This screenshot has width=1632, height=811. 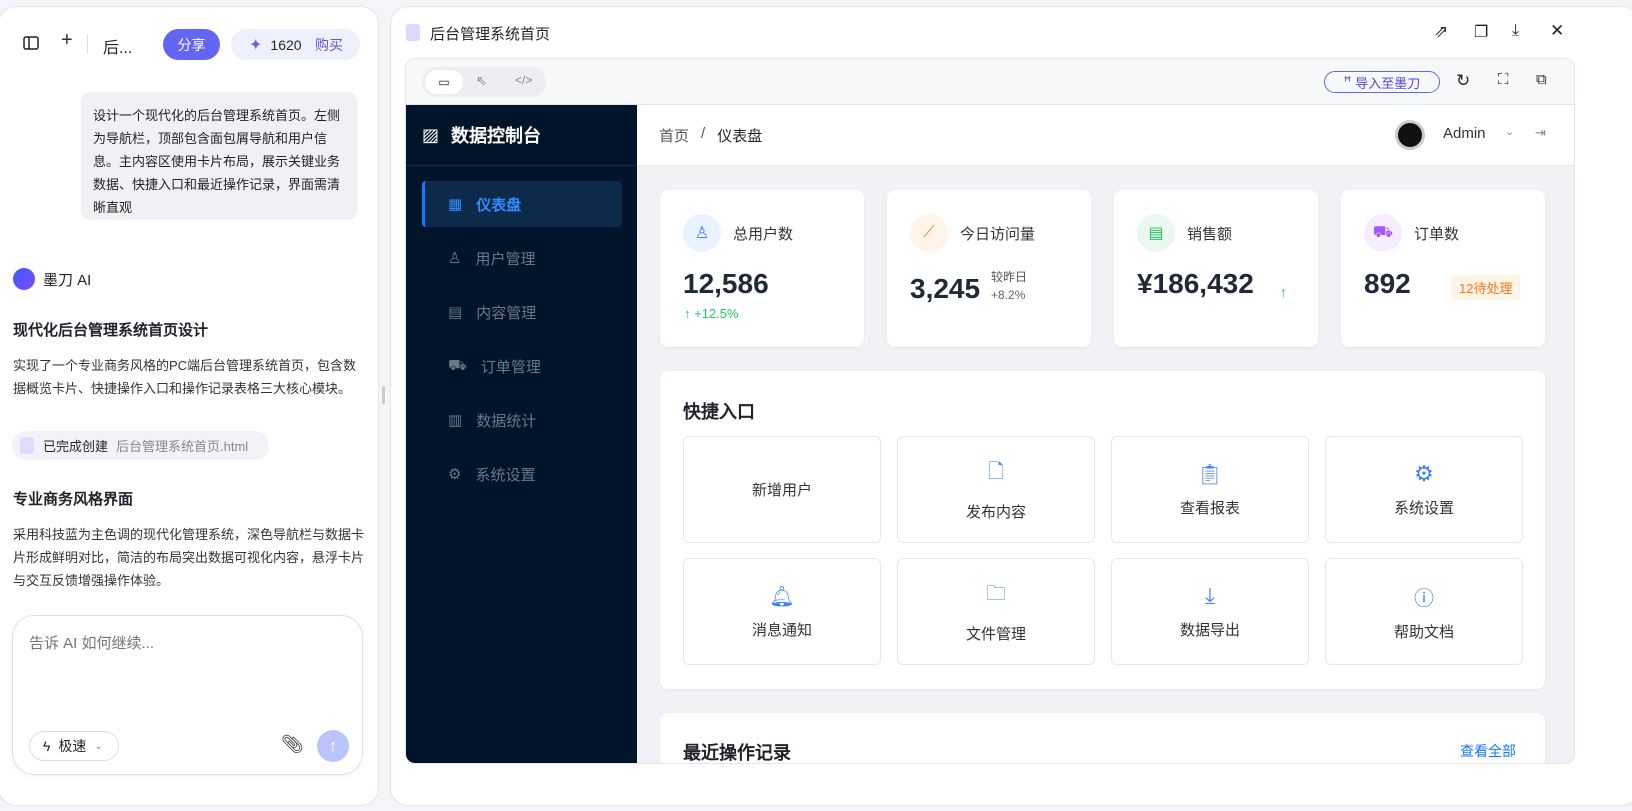 What do you see at coordinates (1503, 79) in the screenshot?
I see `fullscreen-icon: ⛶` at bounding box center [1503, 79].